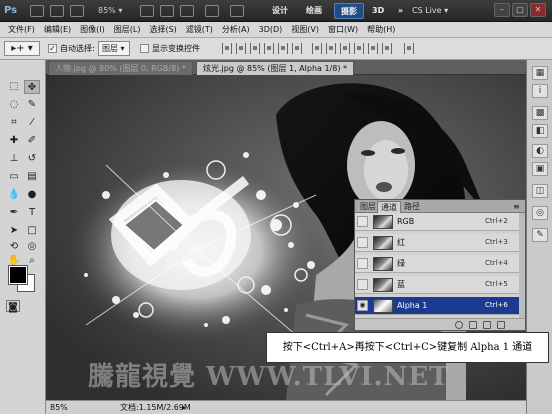 This screenshot has height=414, width=552. What do you see at coordinates (14, 247) in the screenshot?
I see `3d-rotate-icon: ⟲` at bounding box center [14, 247].